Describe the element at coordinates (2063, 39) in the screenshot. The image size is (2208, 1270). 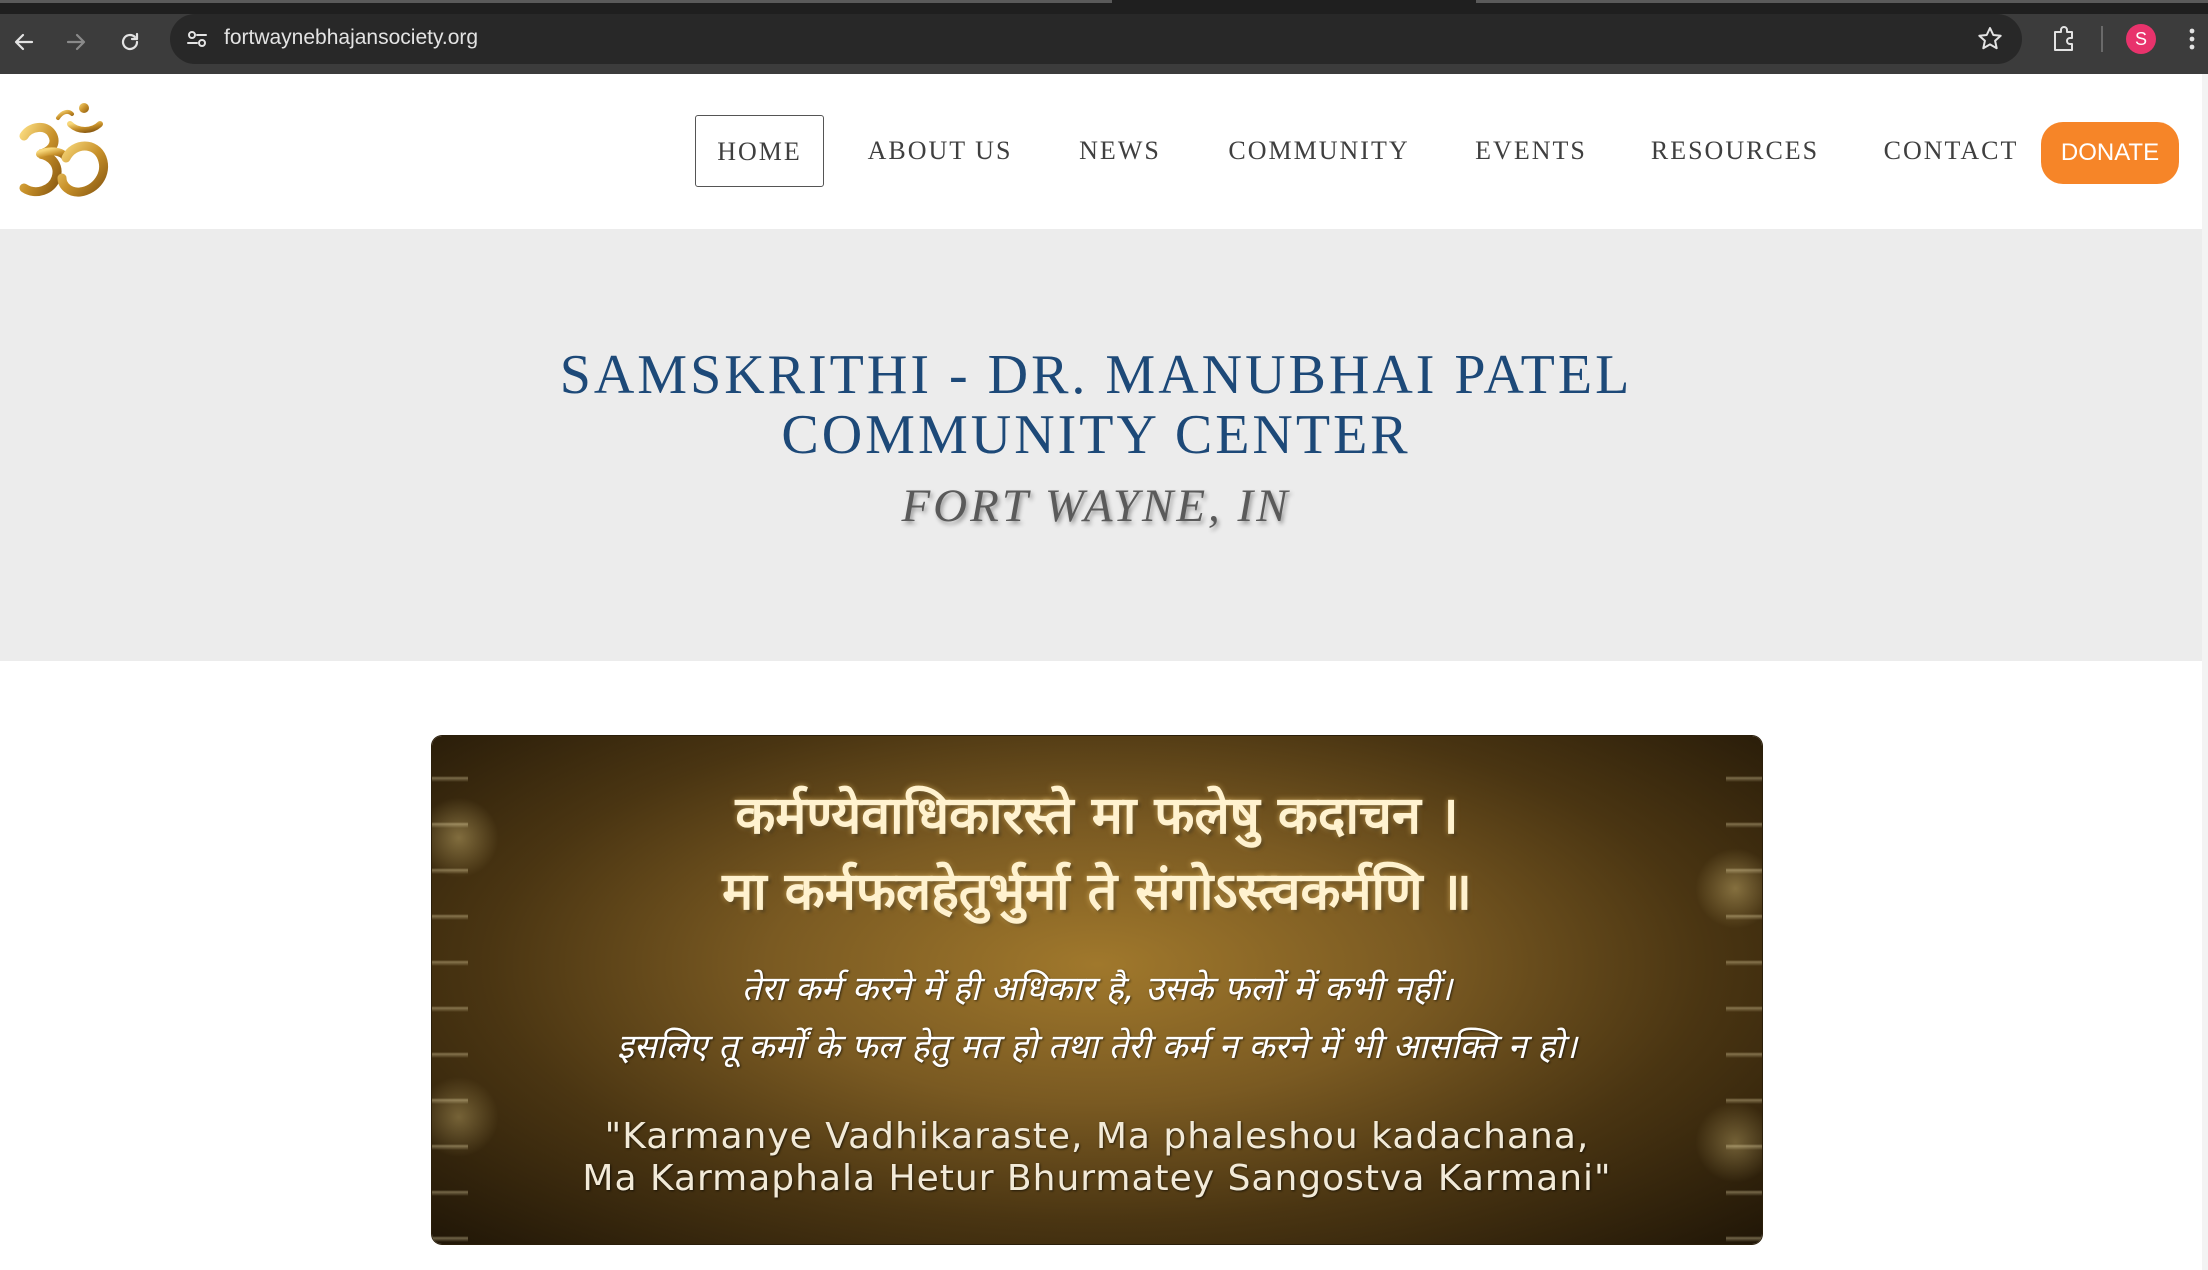
I see `puzzle-icon` at that location.